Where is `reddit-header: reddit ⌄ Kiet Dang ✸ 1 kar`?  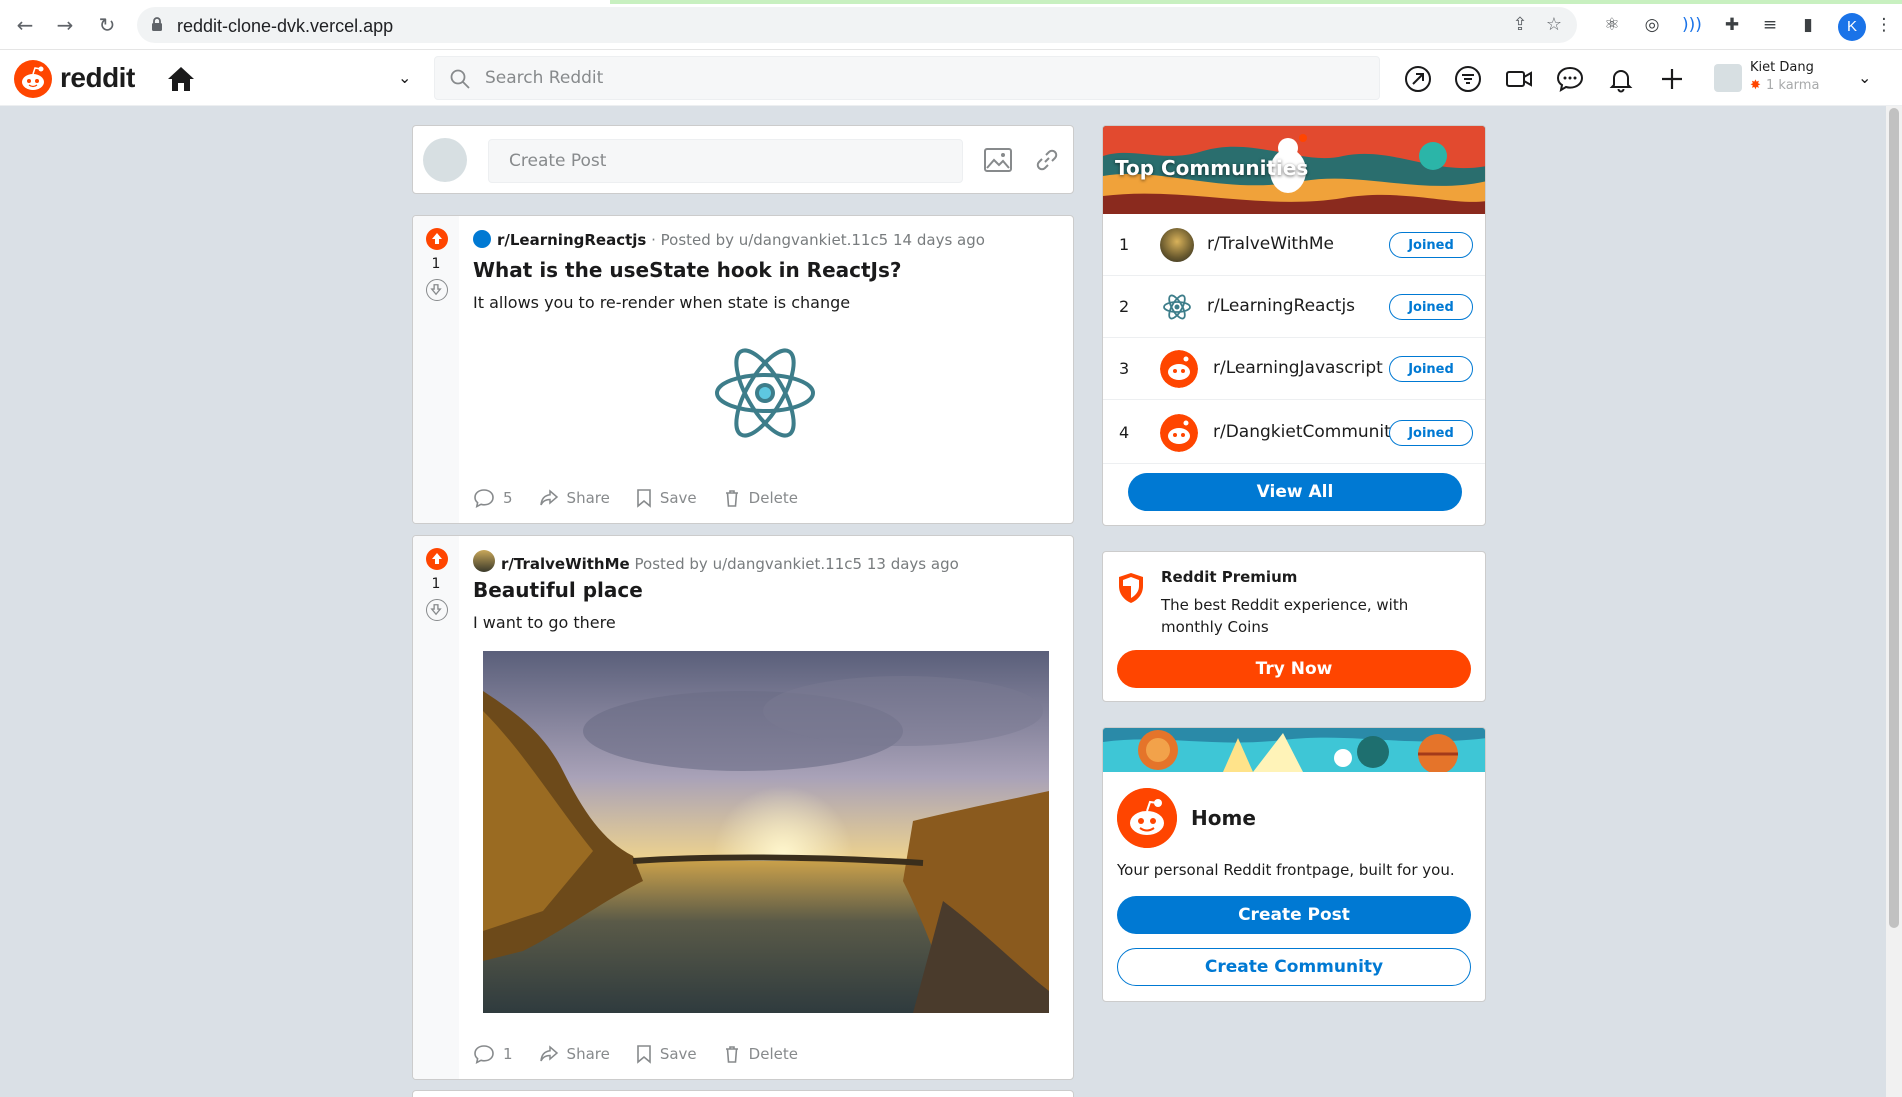 reddit-header: reddit ⌄ Kiet Dang ✸ 1 kar is located at coordinates (951, 78).